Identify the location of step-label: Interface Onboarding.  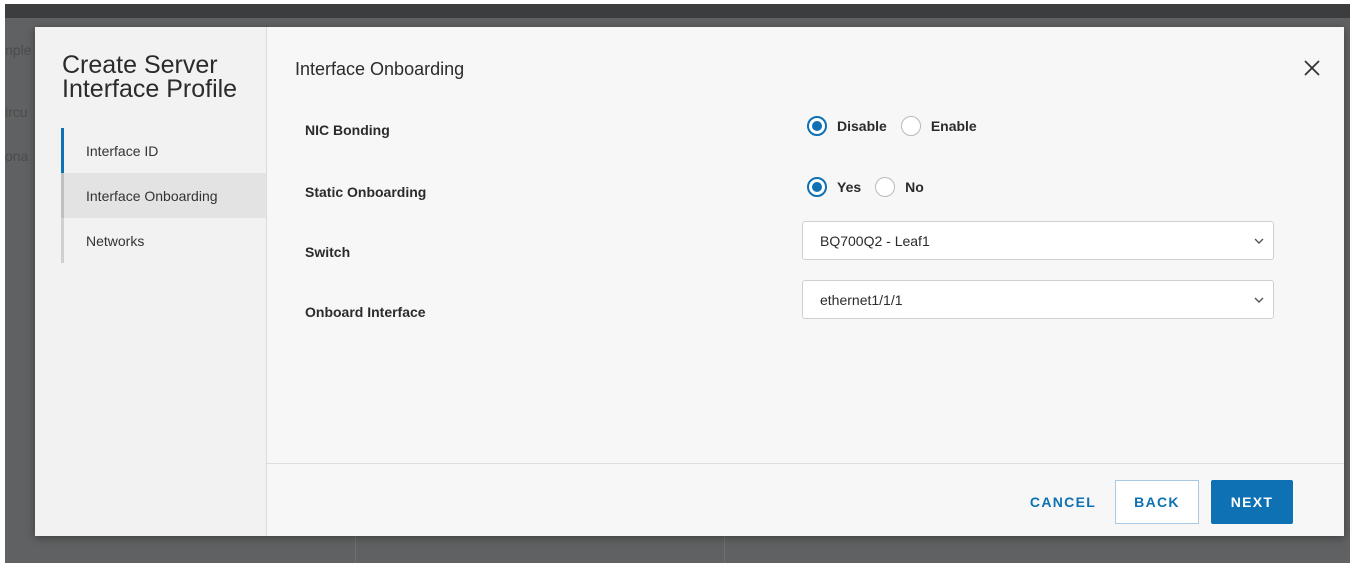
(152, 195).